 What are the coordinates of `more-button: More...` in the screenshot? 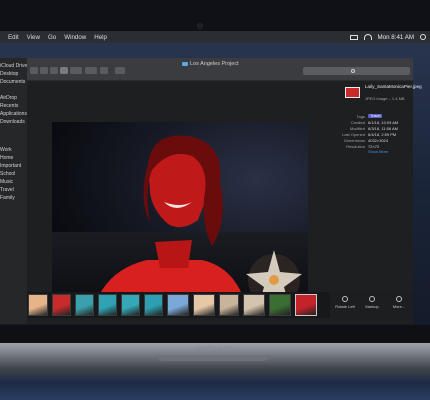 It's located at (399, 305).